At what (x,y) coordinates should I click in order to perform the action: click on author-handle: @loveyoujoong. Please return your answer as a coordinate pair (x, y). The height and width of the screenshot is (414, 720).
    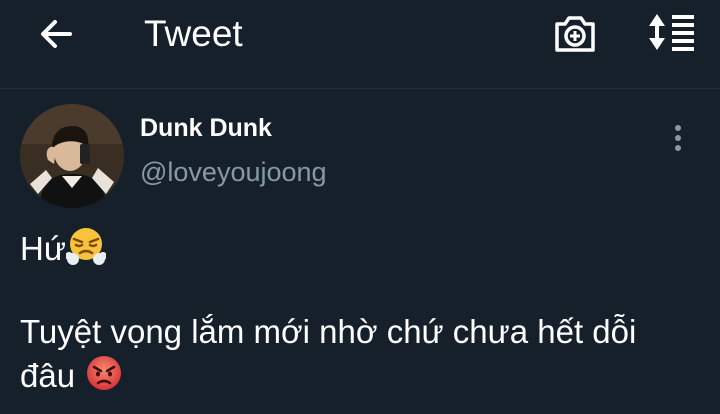
    Looking at the image, I should click on (233, 172).